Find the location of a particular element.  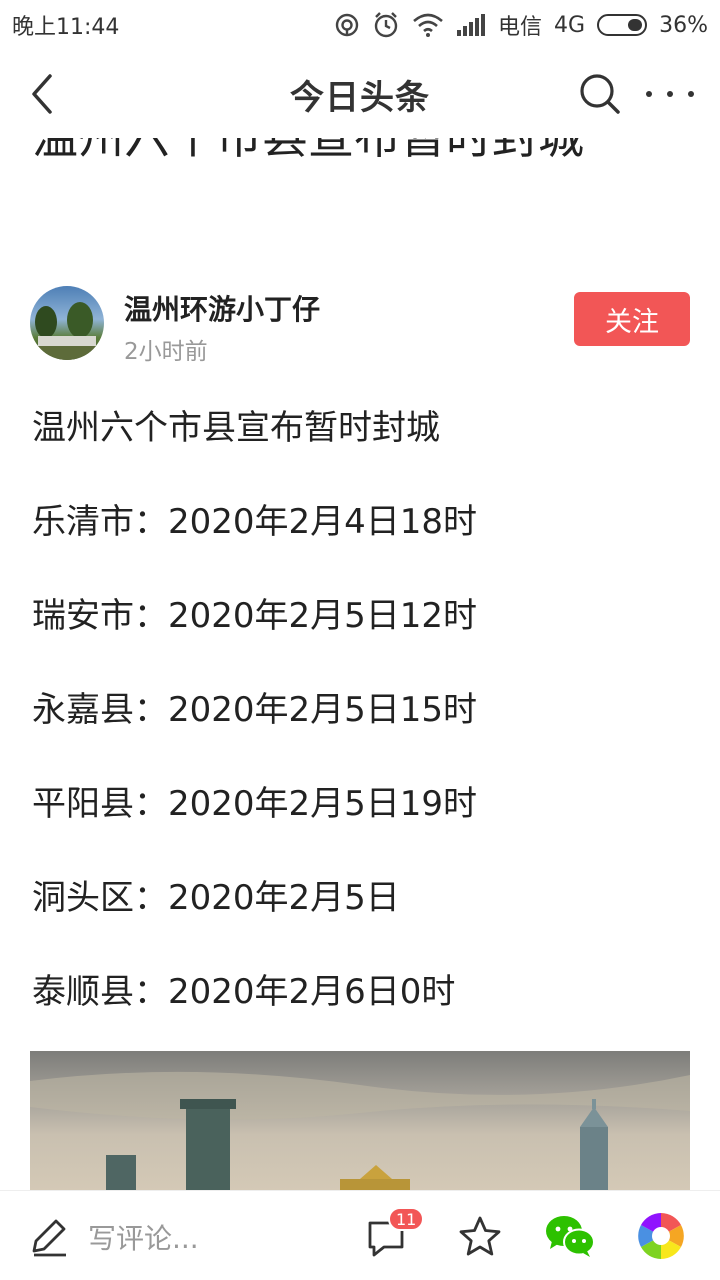

network-label: 4G is located at coordinates (570, 25).